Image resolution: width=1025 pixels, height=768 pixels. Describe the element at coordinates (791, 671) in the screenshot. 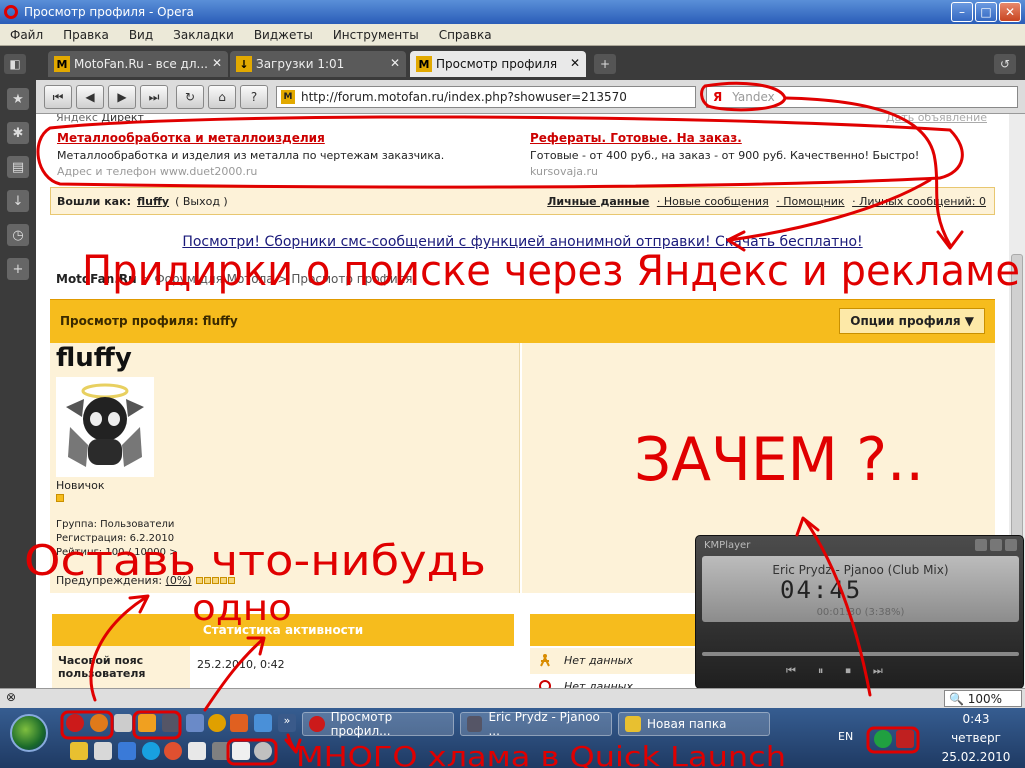

I see `prev-icon: ⏮` at that location.